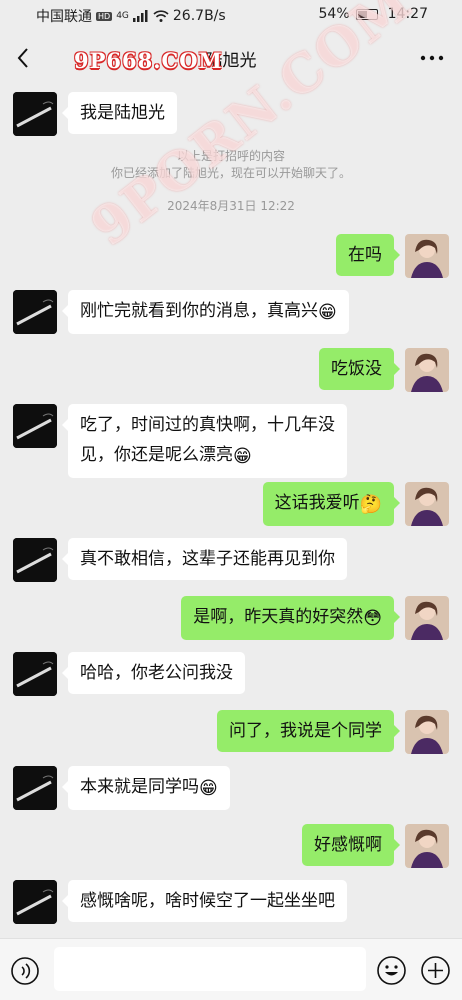  What do you see at coordinates (139, 787) in the screenshot?
I see `message-text: 本来就是同学吗` at bounding box center [139, 787].